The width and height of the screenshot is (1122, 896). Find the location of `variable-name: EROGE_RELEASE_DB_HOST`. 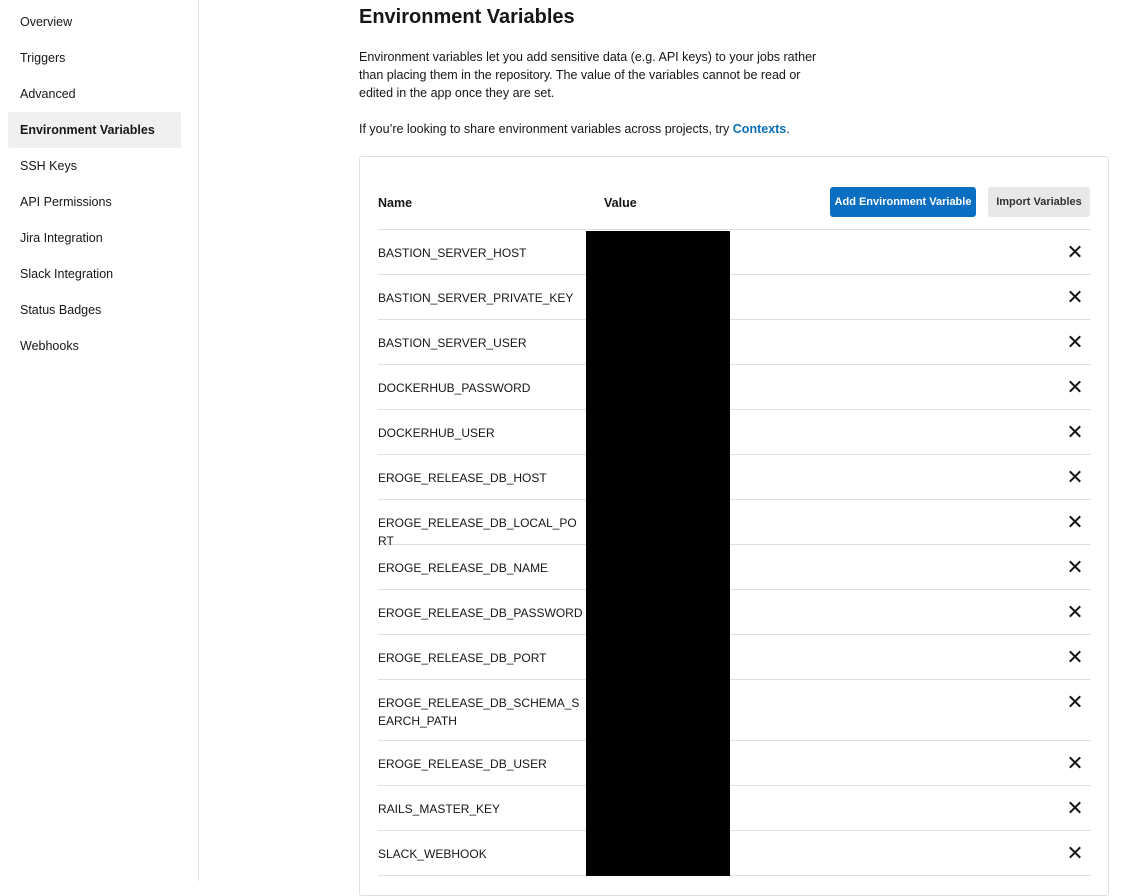

variable-name: EROGE_RELEASE_DB_HOST is located at coordinates (462, 478).